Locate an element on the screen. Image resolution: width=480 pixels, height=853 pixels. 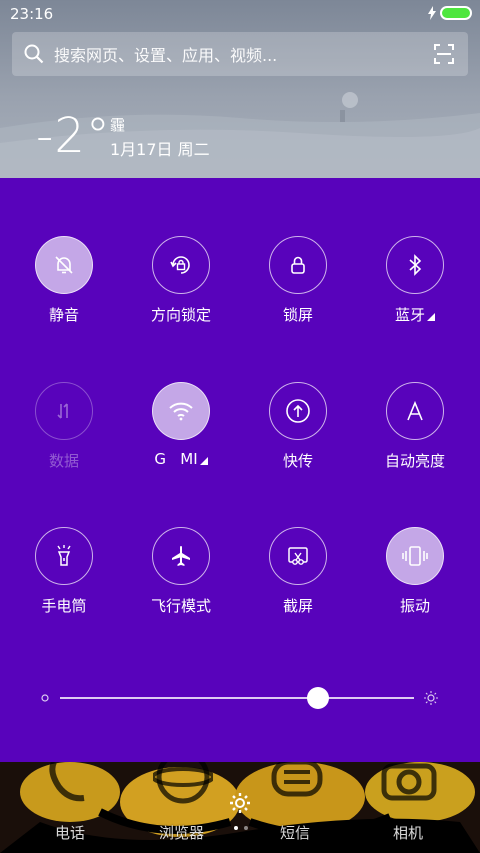
search-icon is located at coordinates (34, 54).